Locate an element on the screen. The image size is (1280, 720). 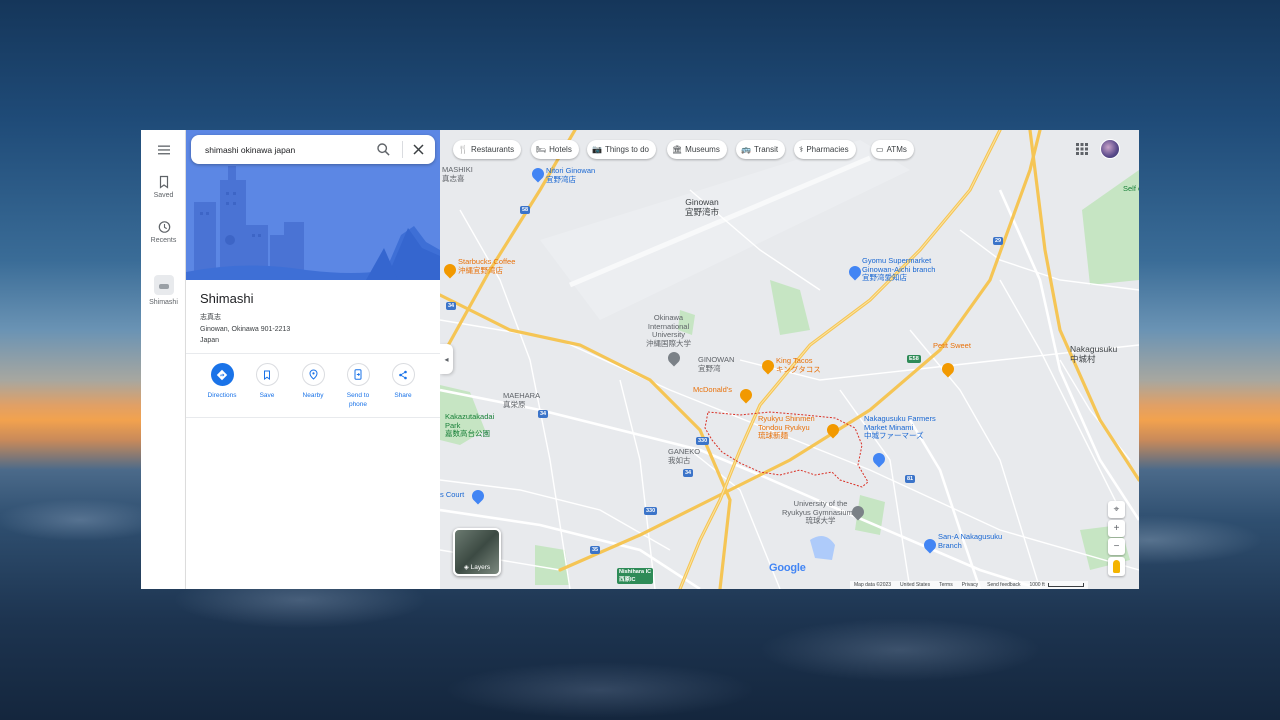
camera-icon: 📷 is located at coordinates (597, 149).